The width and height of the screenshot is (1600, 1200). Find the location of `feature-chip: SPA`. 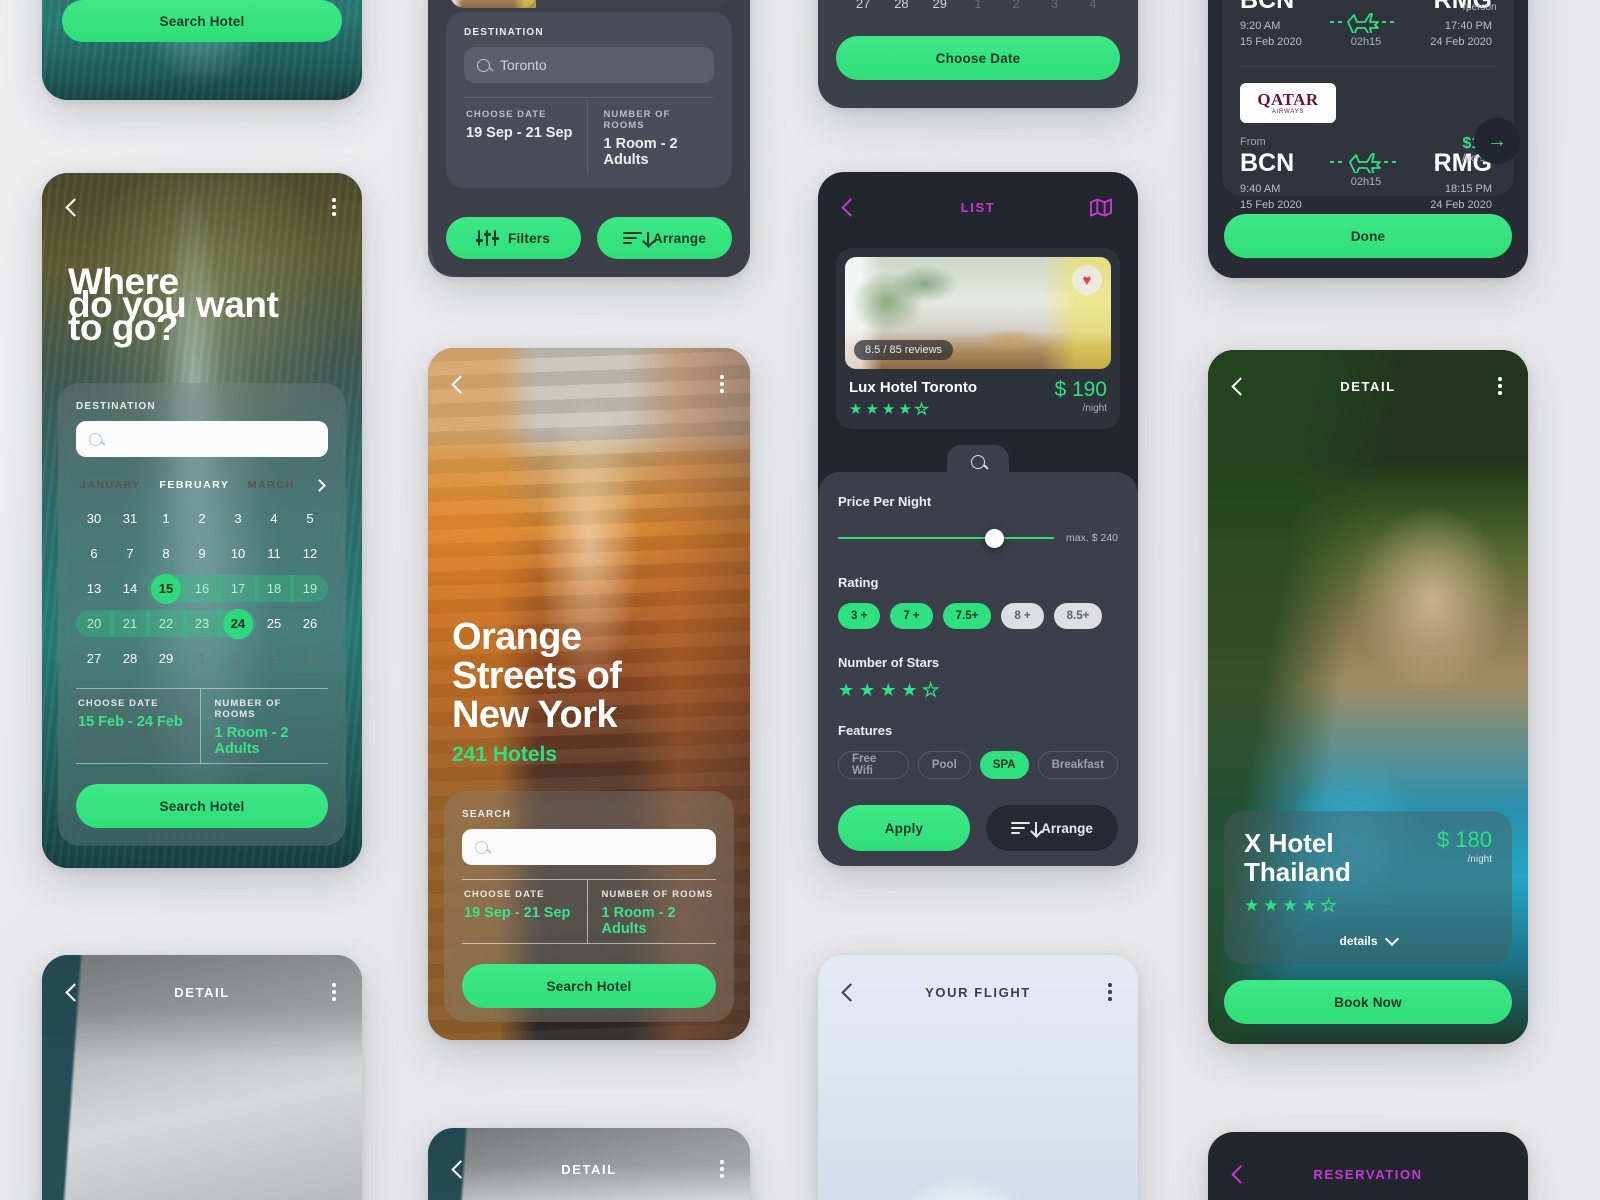

feature-chip: SPA is located at coordinates (1004, 765).